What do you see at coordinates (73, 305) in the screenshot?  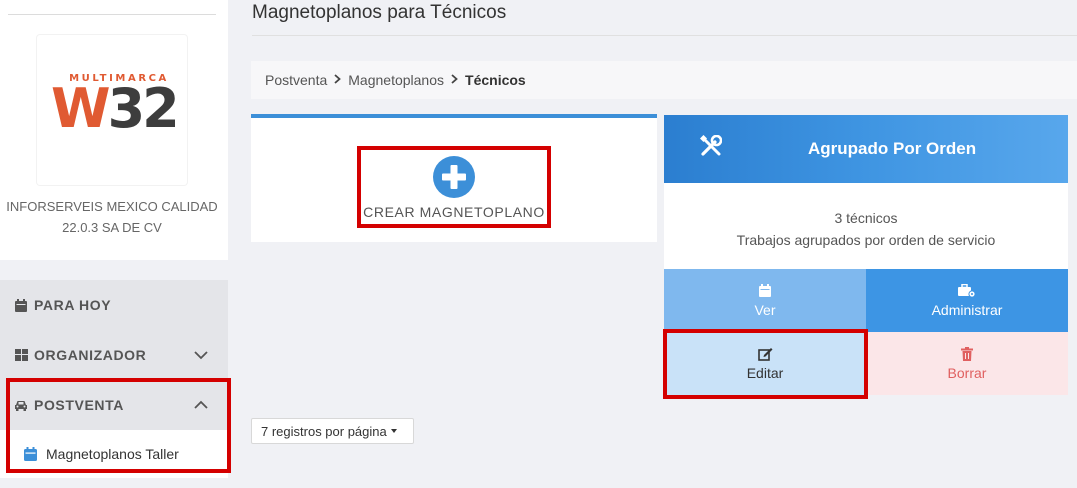 I see `sidebar-item-label: PARA HOY` at bounding box center [73, 305].